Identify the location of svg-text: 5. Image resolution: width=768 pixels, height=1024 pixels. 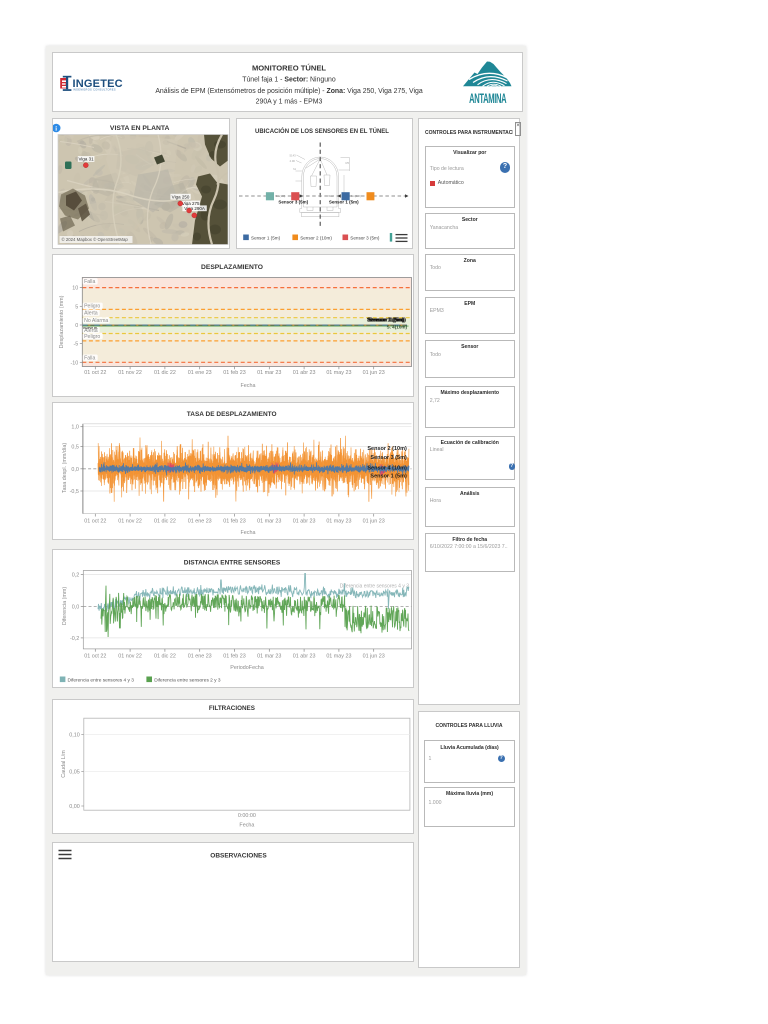
(76, 307).